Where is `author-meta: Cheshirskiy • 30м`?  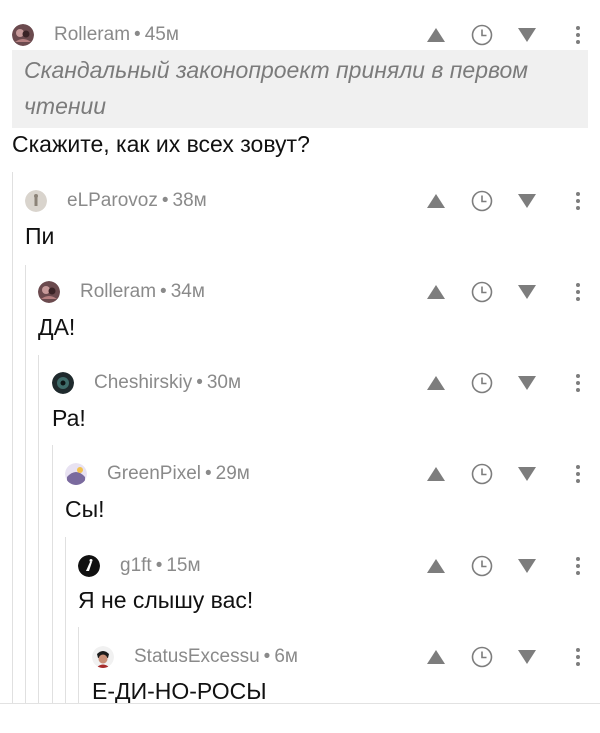 author-meta: Cheshirskiy • 30м is located at coordinates (168, 382).